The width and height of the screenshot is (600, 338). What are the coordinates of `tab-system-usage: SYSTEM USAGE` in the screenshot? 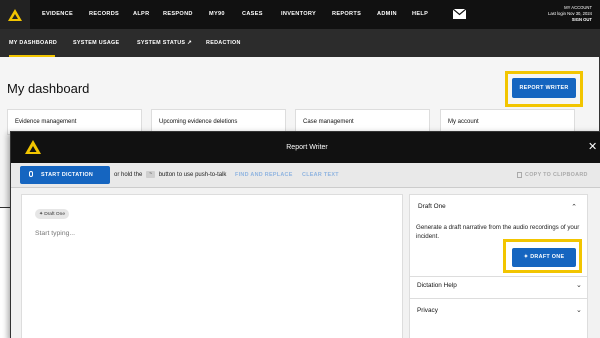 It's located at (96, 43).